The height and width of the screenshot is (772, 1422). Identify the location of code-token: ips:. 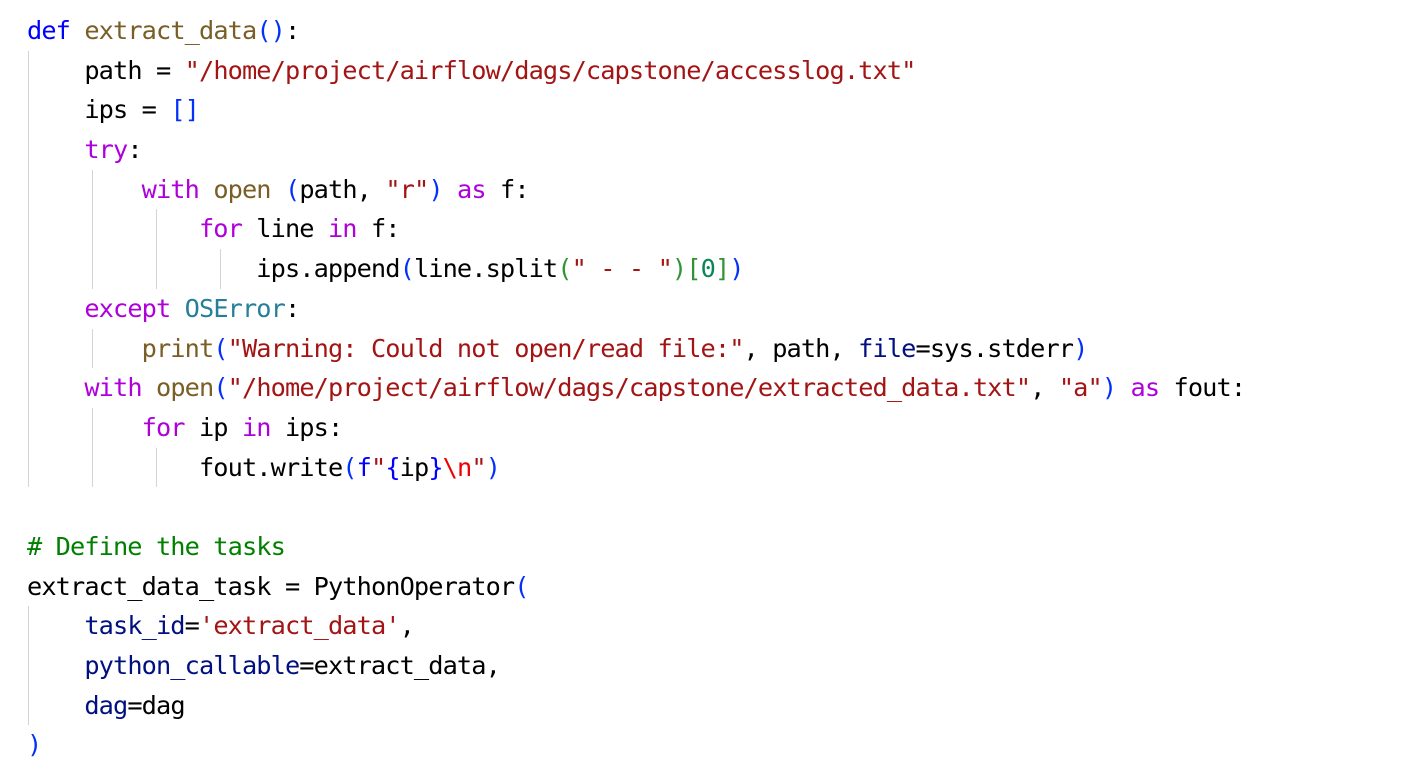
(306, 427).